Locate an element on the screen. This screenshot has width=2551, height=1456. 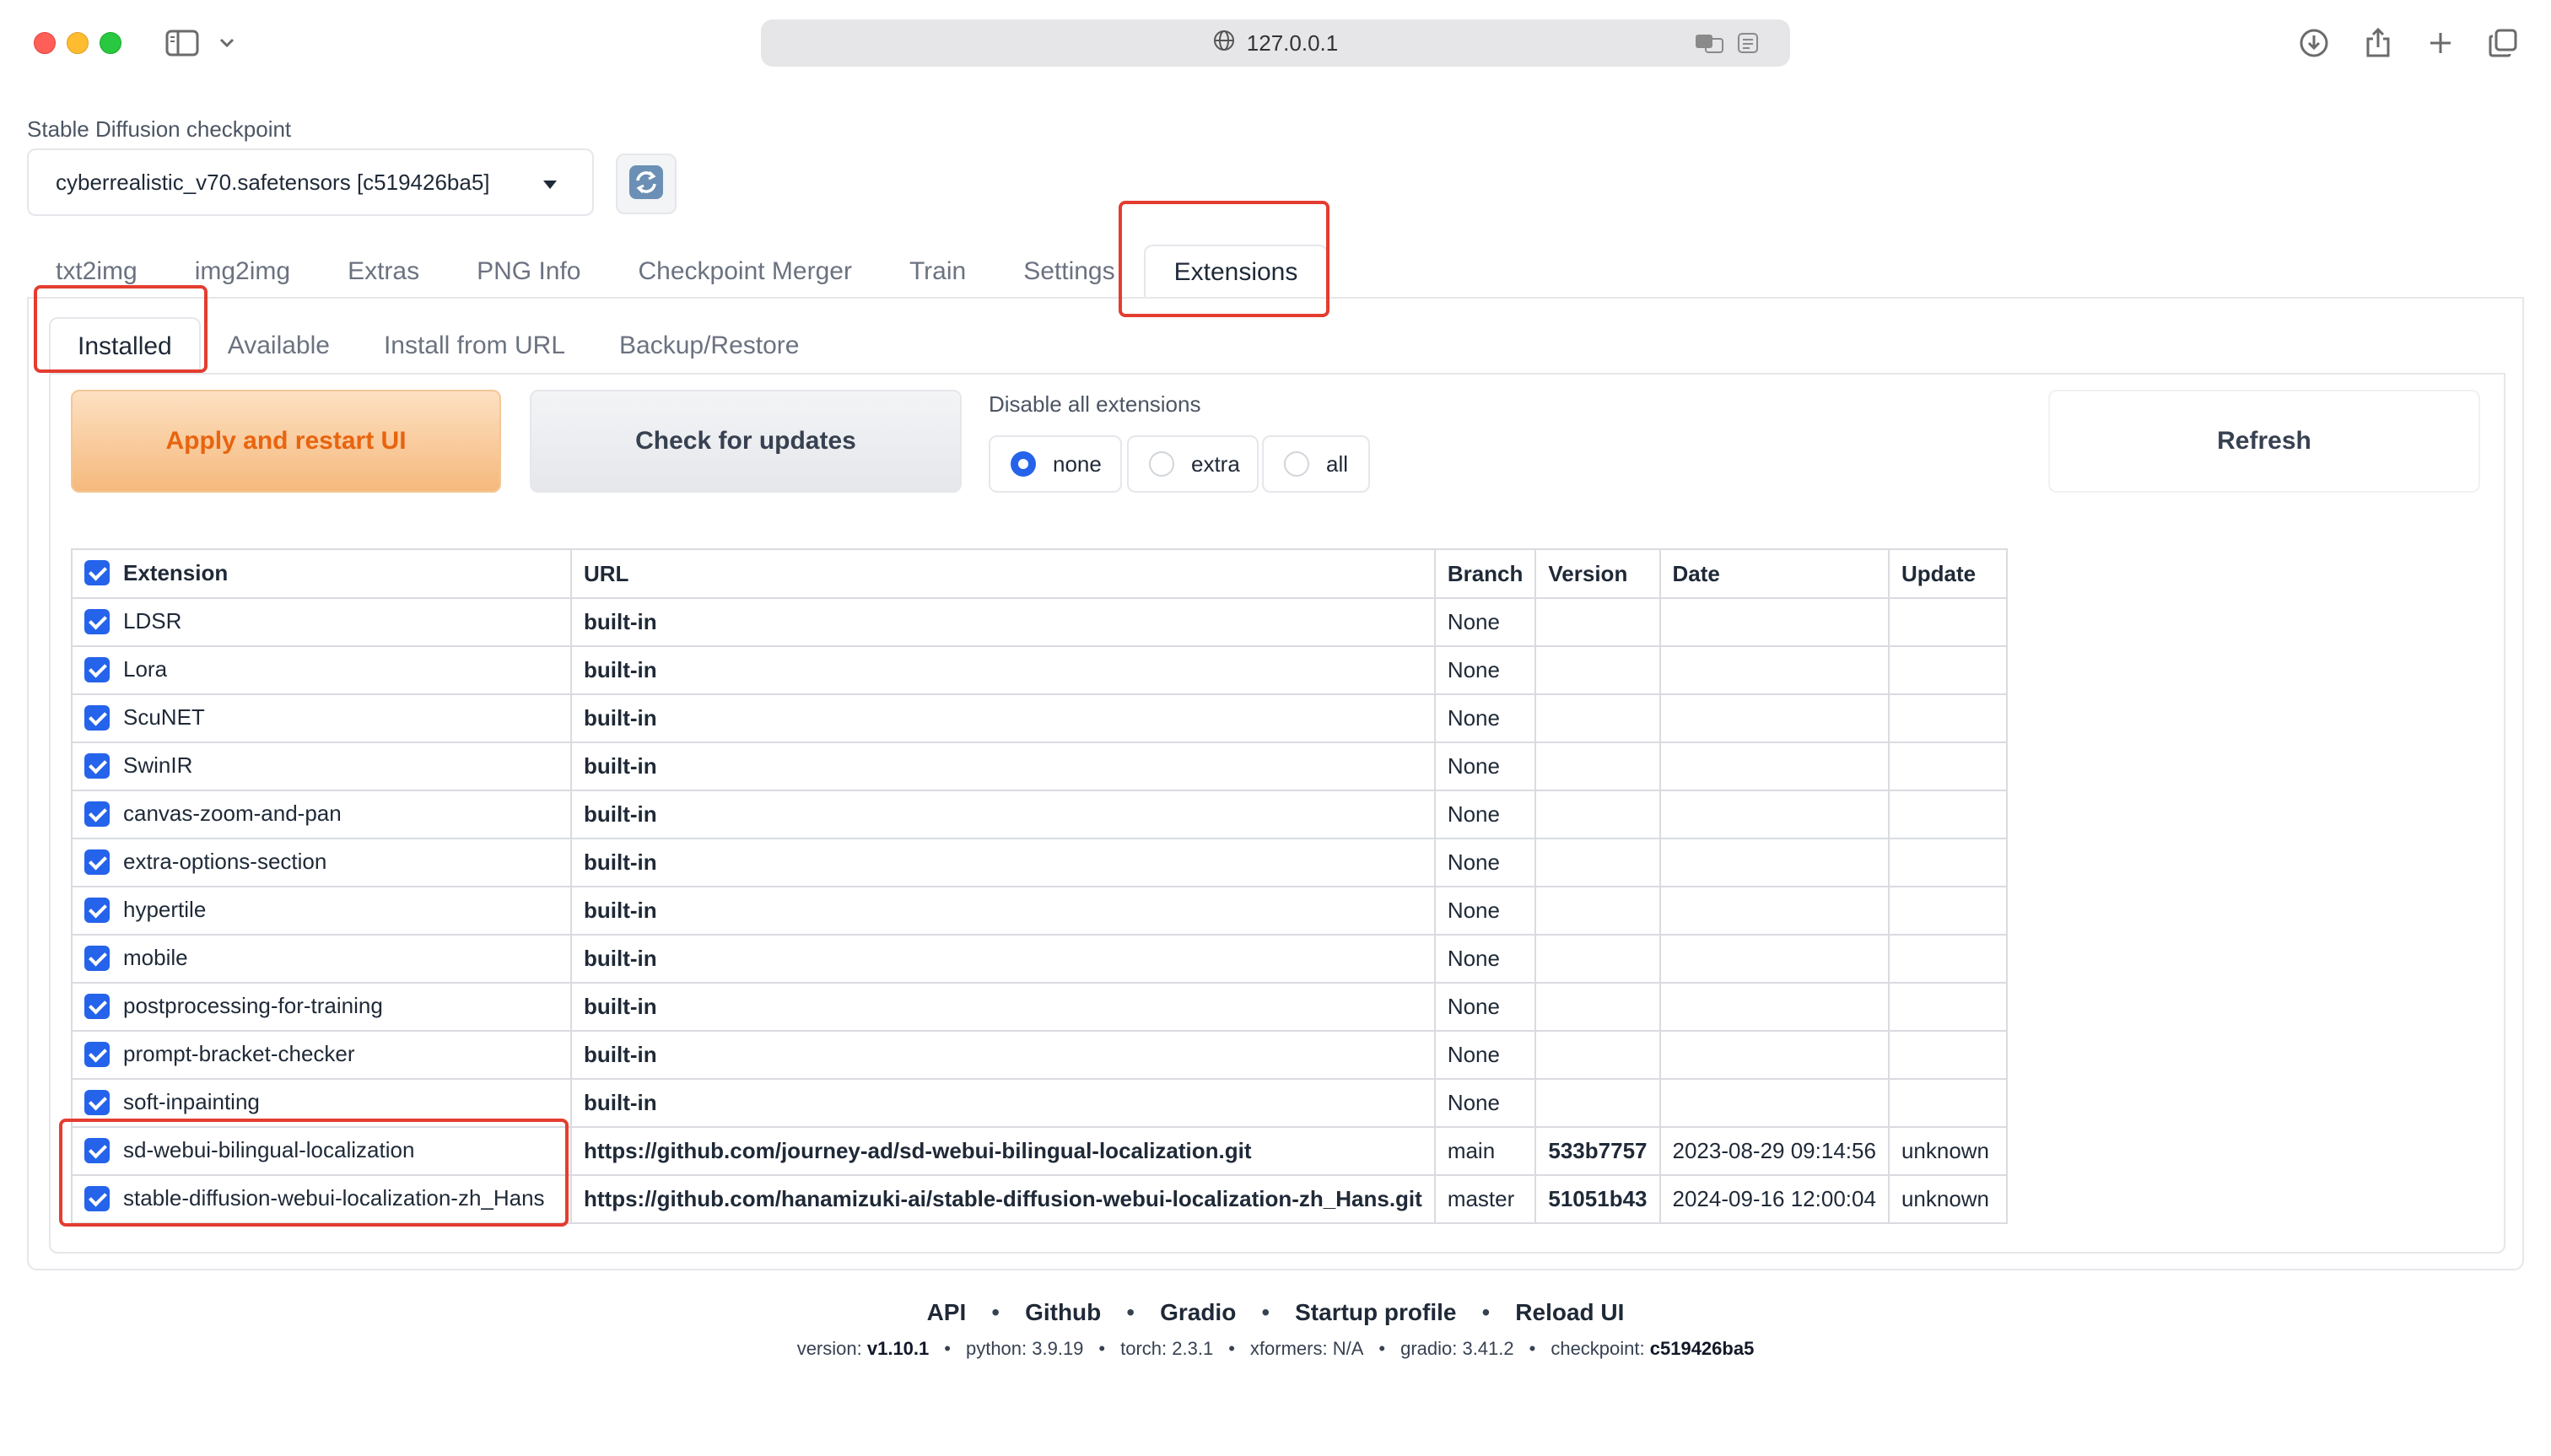
refresh-icon is located at coordinates (646, 184).